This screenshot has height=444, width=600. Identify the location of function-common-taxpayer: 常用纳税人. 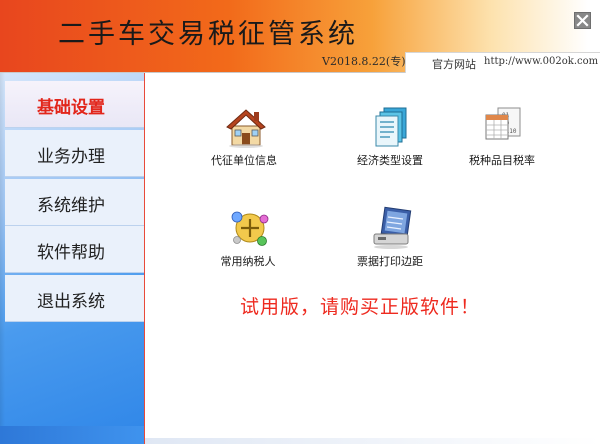
(248, 241).